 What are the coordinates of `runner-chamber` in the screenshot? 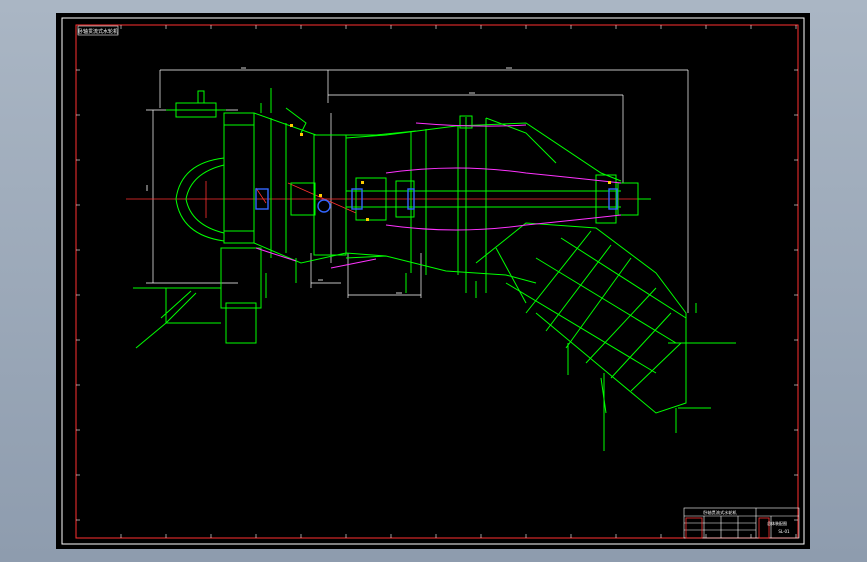 It's located at (330, 195).